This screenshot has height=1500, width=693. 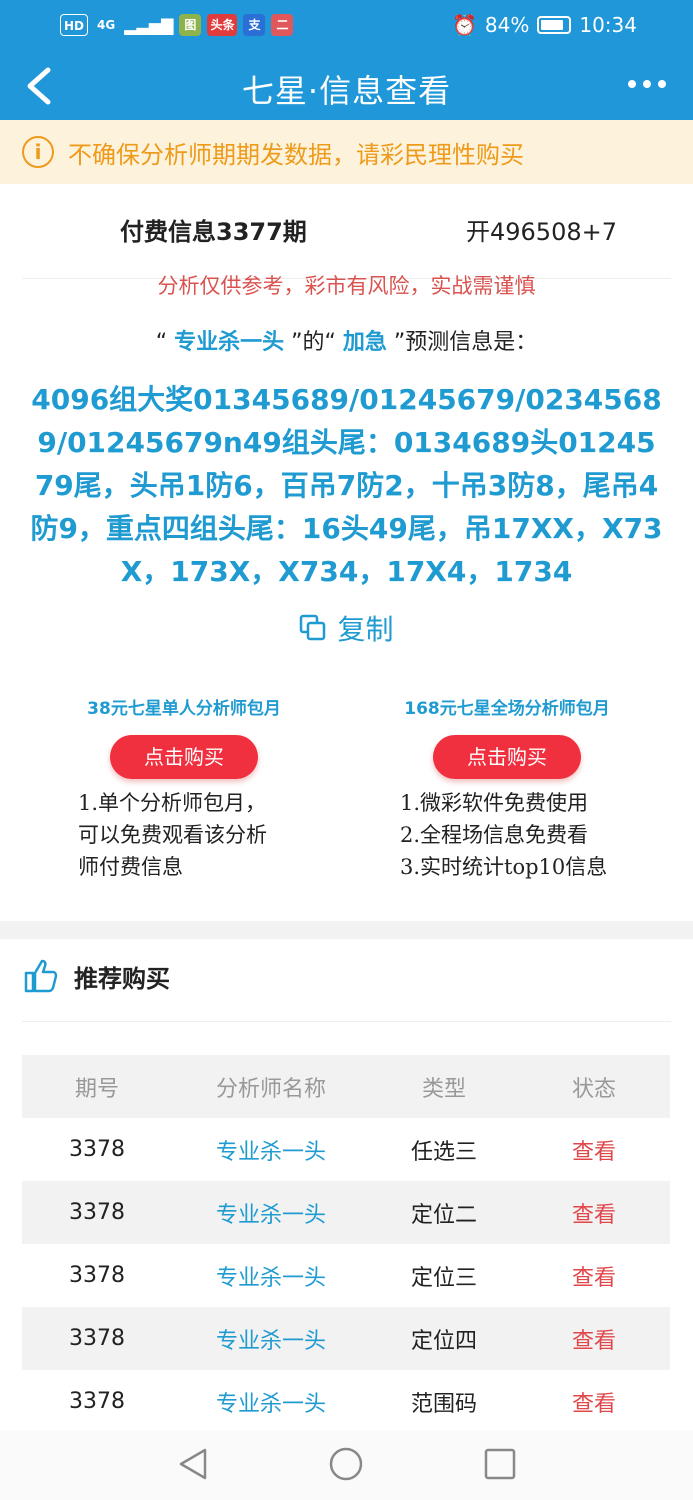 I want to click on battery-icon, so click(x=554, y=25).